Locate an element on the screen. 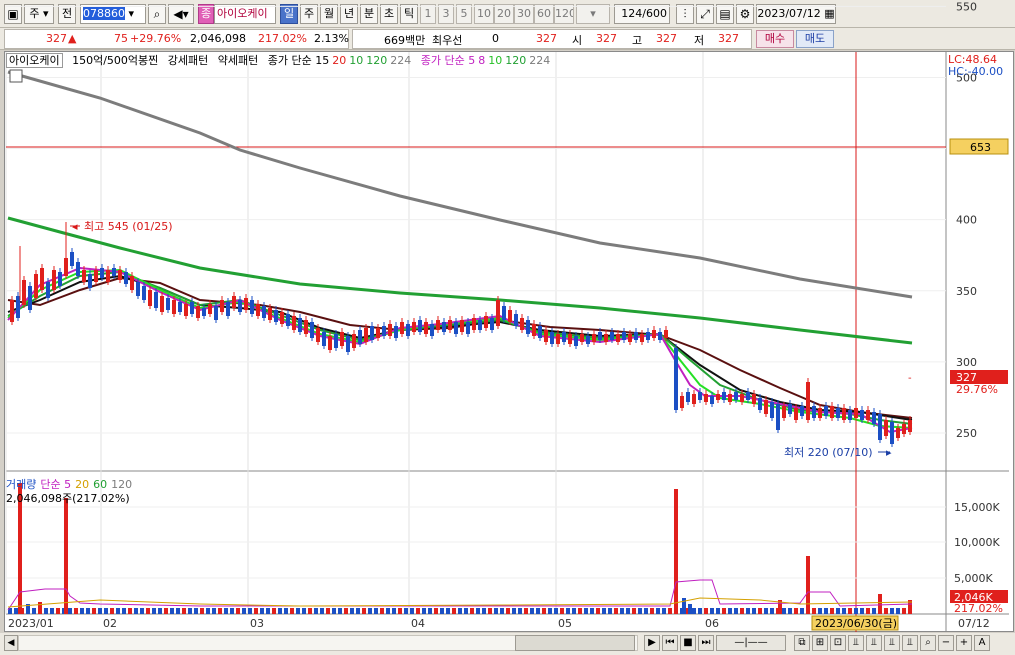 This screenshot has width=1015, height=655. scroll-thumb is located at coordinates (575, 643).